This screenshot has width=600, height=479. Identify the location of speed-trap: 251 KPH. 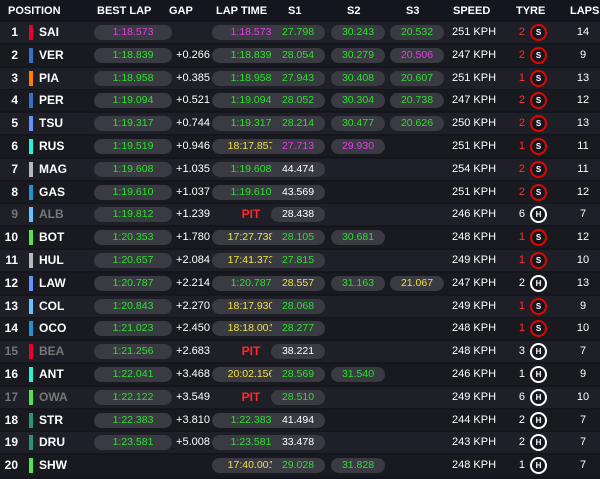
(474, 32).